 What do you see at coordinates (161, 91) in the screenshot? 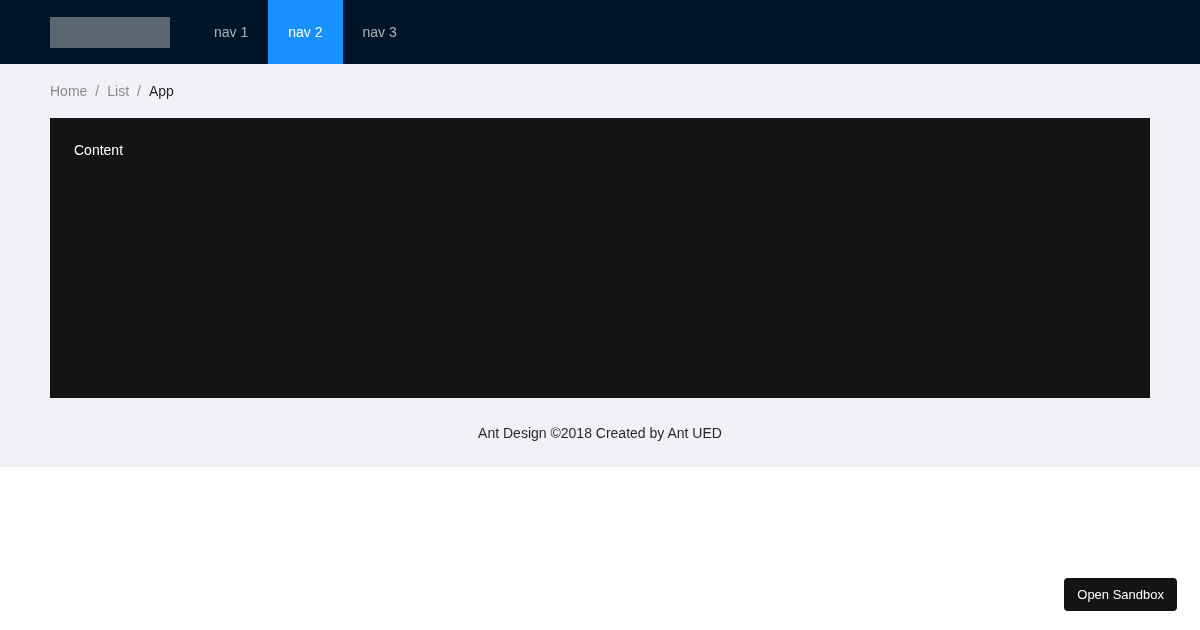
I see `breadcrumb-link: App` at bounding box center [161, 91].